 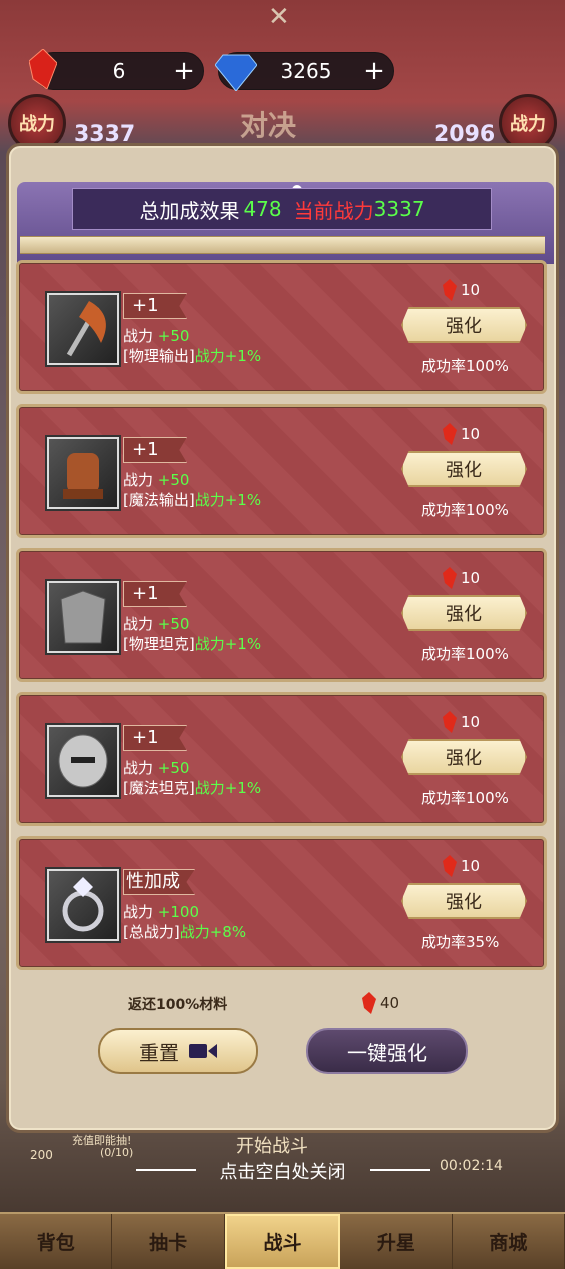 What do you see at coordinates (268, 125) in the screenshot?
I see `vs-title: 对决` at bounding box center [268, 125].